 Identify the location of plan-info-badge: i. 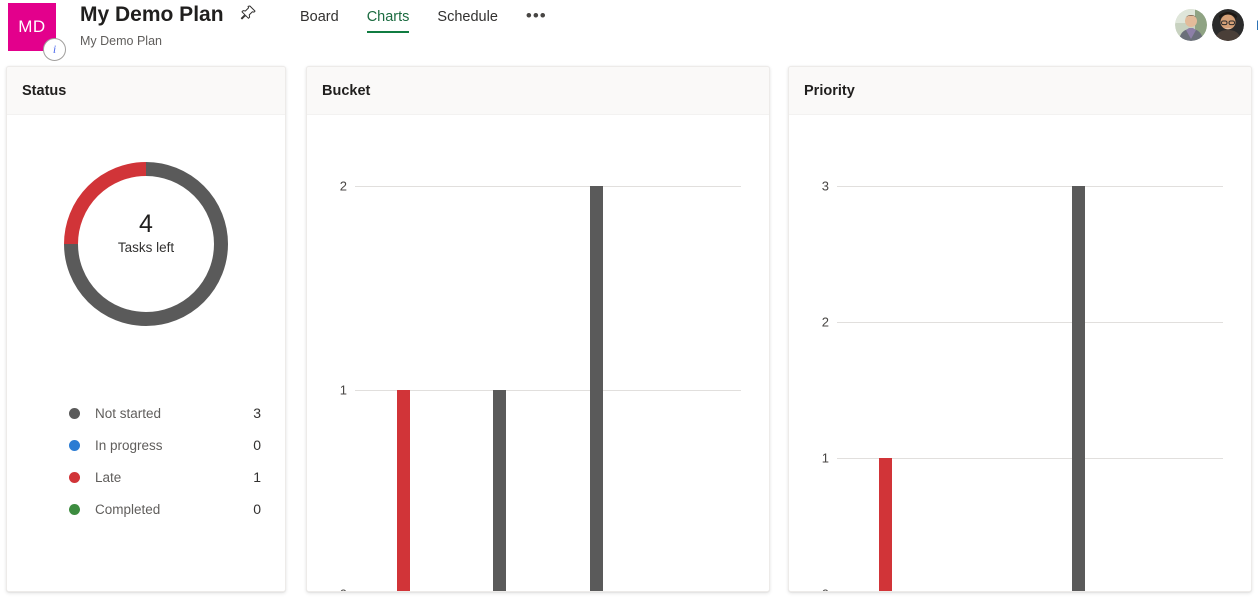
(54, 49).